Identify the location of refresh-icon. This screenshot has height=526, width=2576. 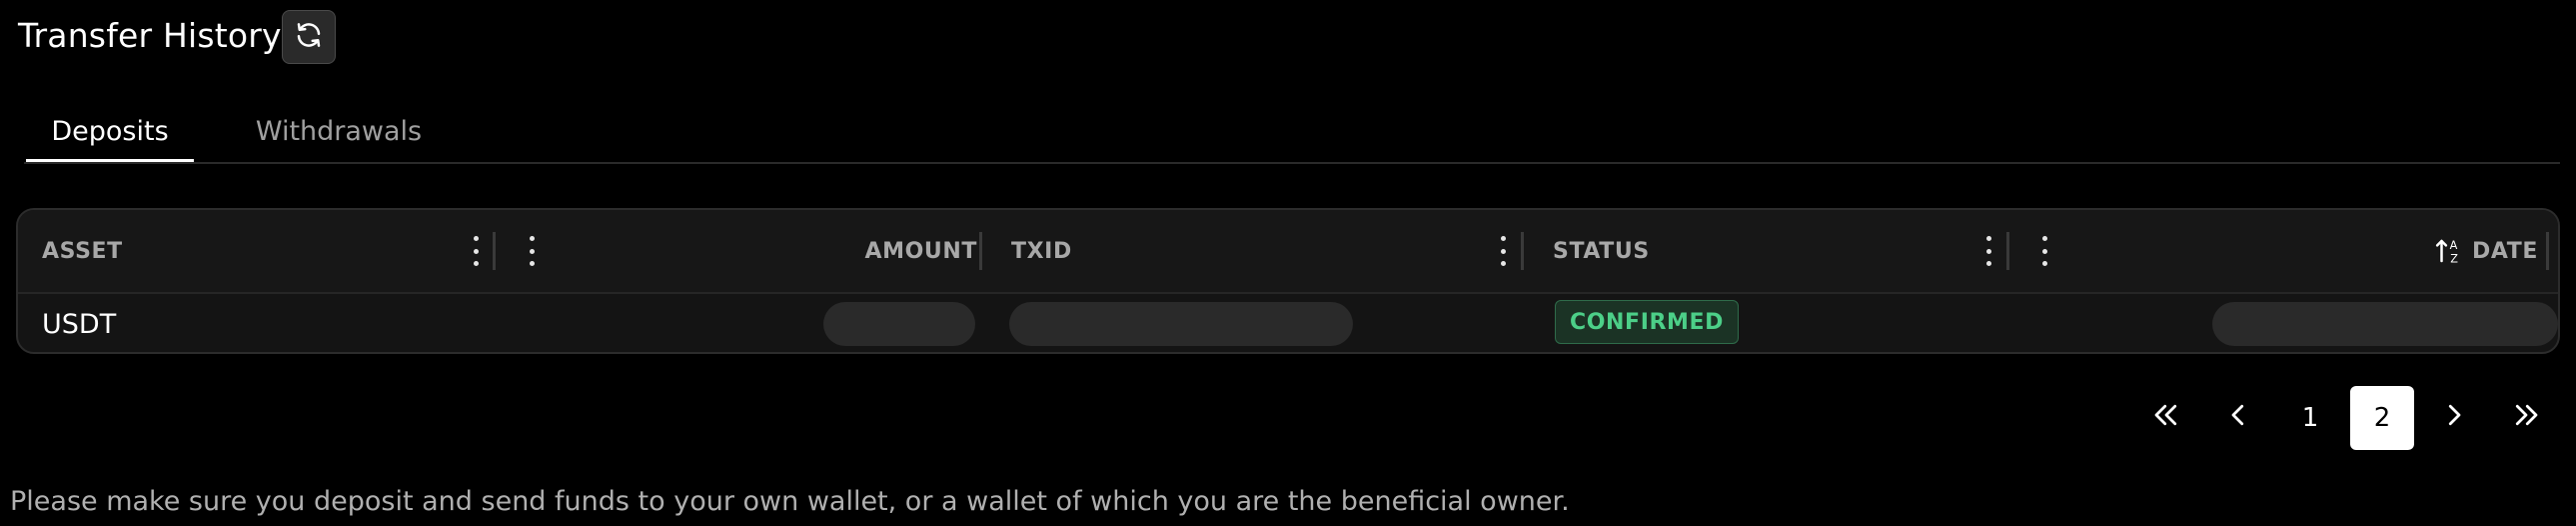
(309, 37).